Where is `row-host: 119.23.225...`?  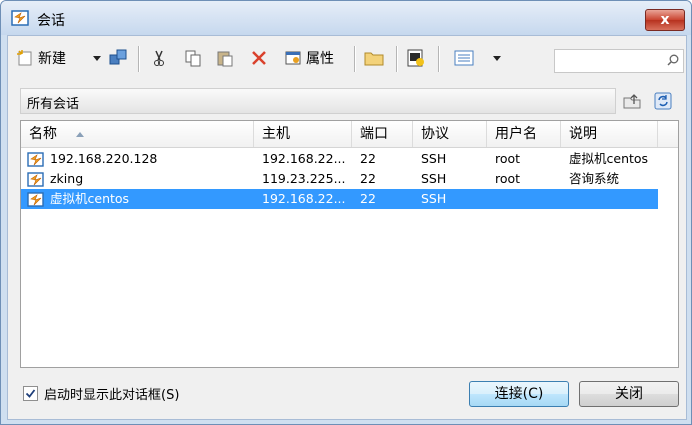
row-host: 119.23.225... is located at coordinates (304, 178).